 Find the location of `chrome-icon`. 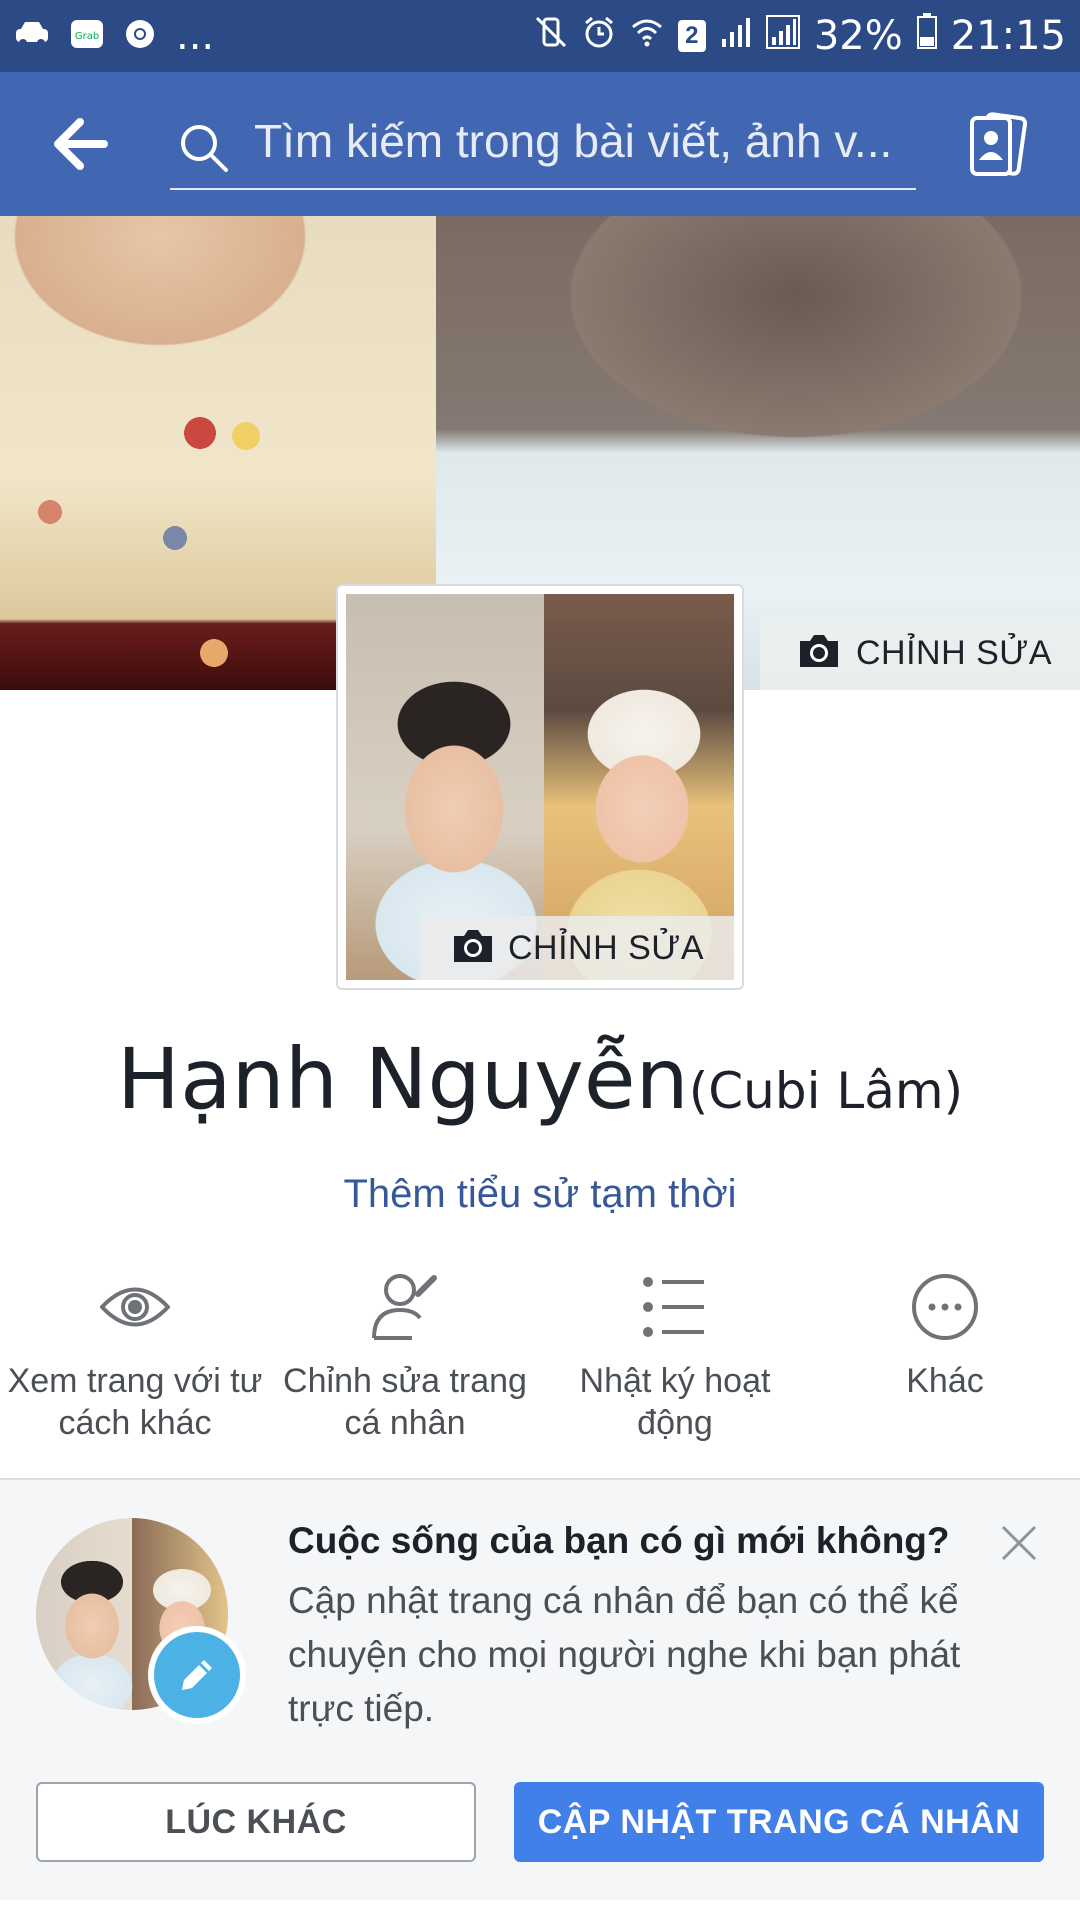

chrome-icon is located at coordinates (140, 36).